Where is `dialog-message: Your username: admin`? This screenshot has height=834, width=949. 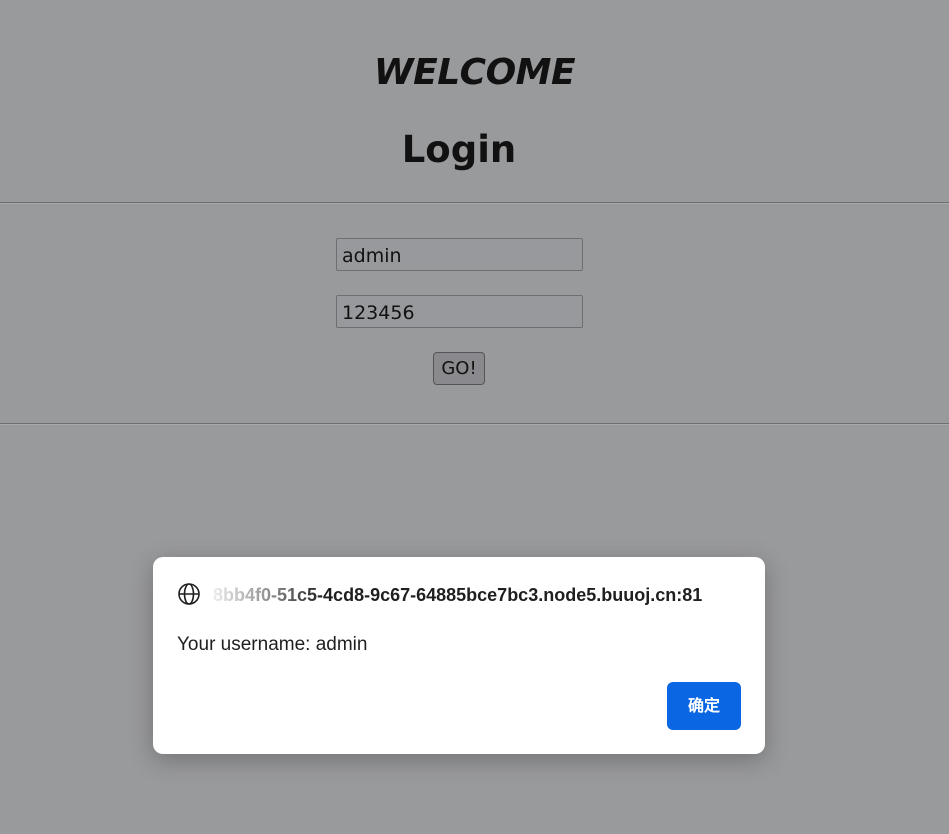 dialog-message: Your username: admin is located at coordinates (272, 644).